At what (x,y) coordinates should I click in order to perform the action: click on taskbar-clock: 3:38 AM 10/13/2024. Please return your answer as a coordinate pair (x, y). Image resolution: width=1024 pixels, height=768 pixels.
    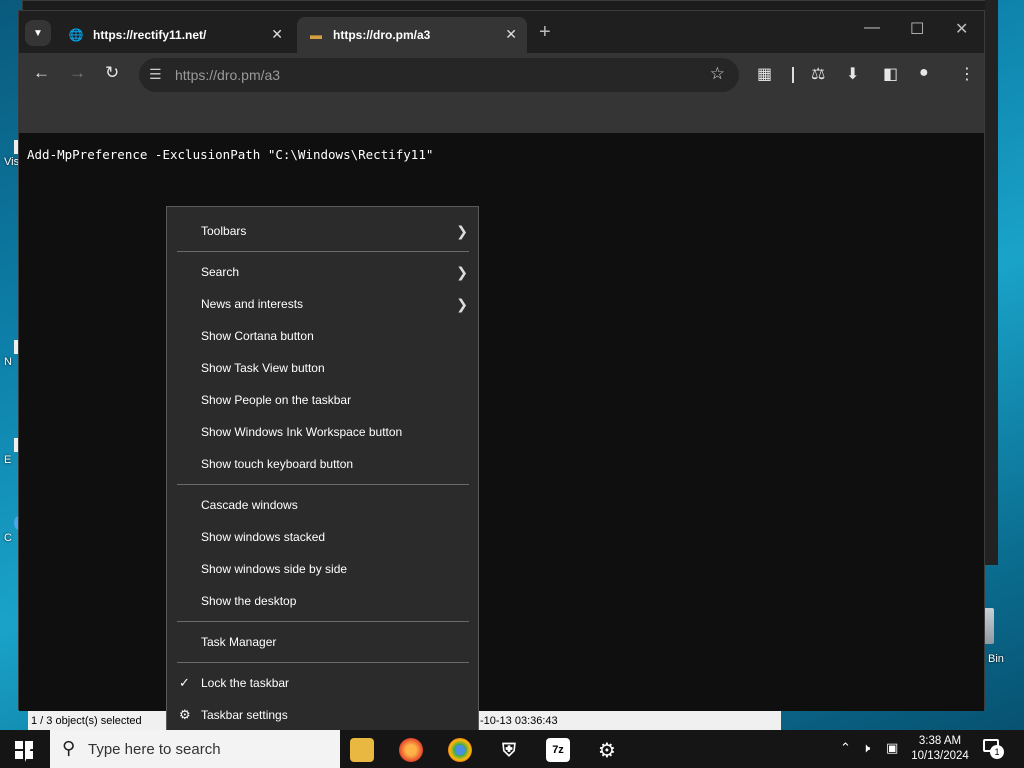
    Looking at the image, I should click on (940, 749).